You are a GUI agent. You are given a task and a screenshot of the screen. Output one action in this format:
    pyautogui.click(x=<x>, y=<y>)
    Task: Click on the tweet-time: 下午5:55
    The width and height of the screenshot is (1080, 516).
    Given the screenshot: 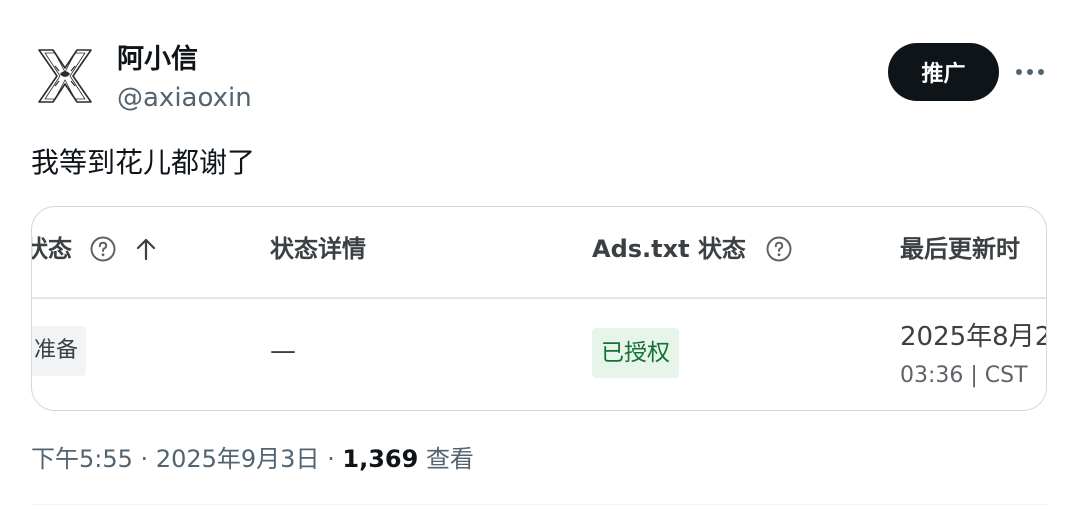 What is the action you would take?
    pyautogui.click(x=82, y=459)
    